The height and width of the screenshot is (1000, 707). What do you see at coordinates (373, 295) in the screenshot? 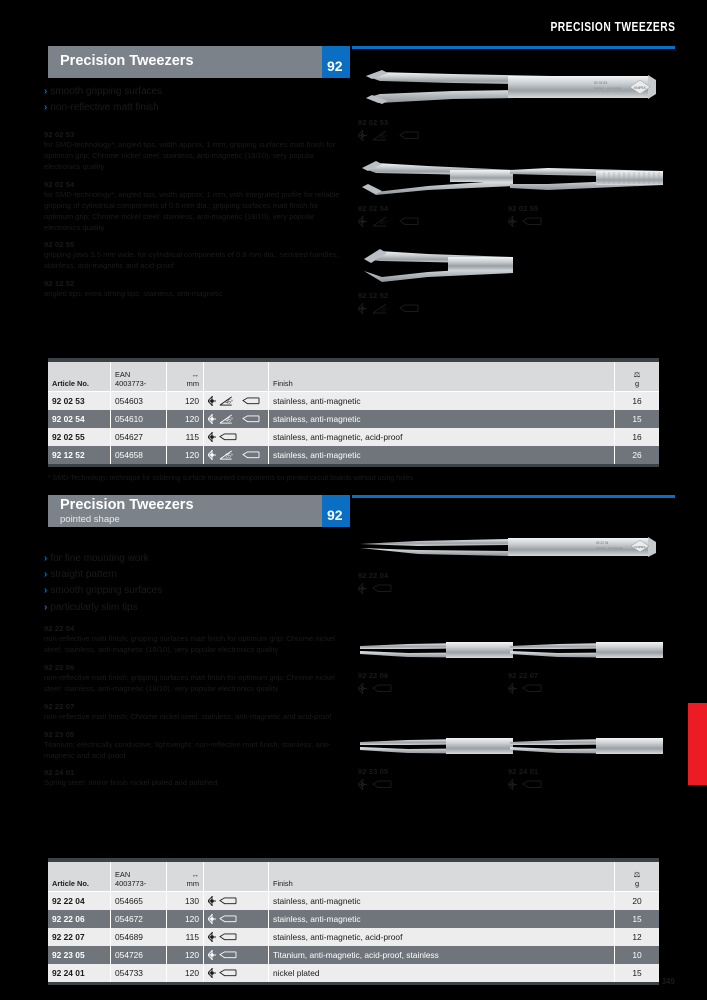
I see `photo-label: 92 12 52` at bounding box center [373, 295].